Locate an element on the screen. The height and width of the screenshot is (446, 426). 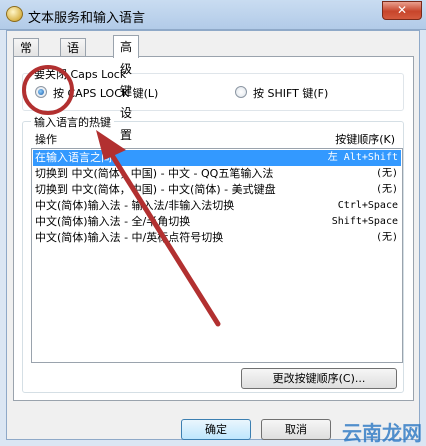
column-header-action: 操作 is located at coordinates (46, 139).